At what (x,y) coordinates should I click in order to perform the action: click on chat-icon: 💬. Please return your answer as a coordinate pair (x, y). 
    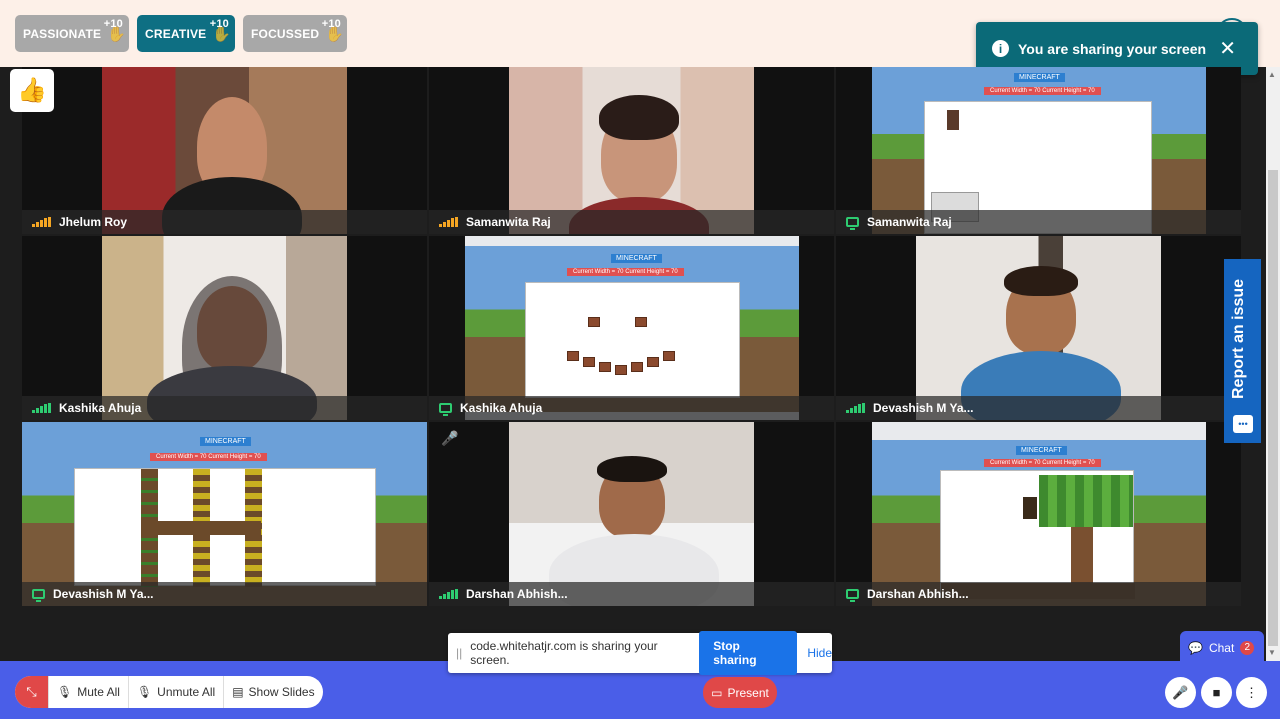
    Looking at the image, I should click on (1195, 647).